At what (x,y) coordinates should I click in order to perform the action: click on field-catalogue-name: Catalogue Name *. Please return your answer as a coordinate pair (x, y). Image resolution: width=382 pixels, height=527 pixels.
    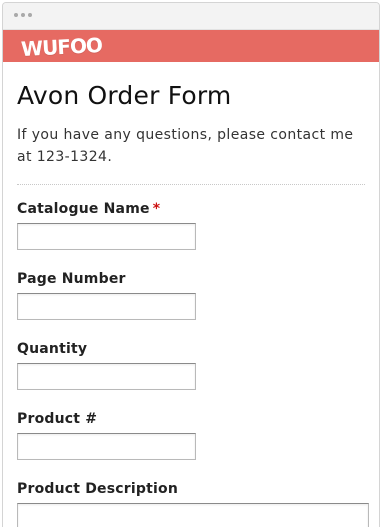
    Looking at the image, I should click on (191, 225).